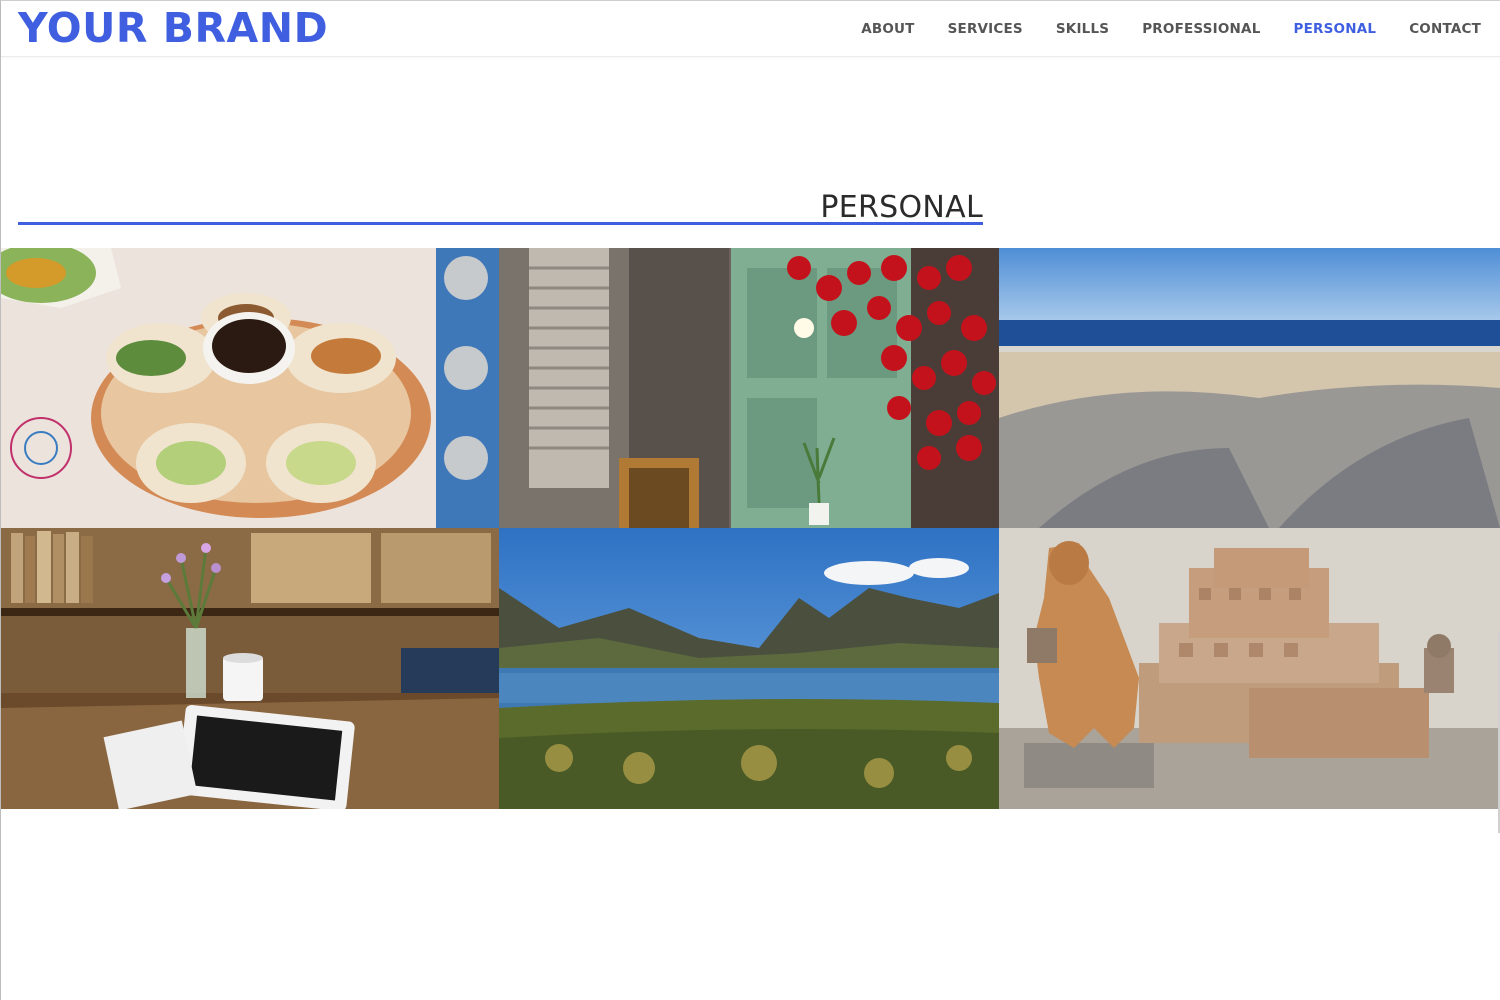 The width and height of the screenshot is (1500, 1000). What do you see at coordinates (500, 223) in the screenshot?
I see `section-title-underline` at bounding box center [500, 223].